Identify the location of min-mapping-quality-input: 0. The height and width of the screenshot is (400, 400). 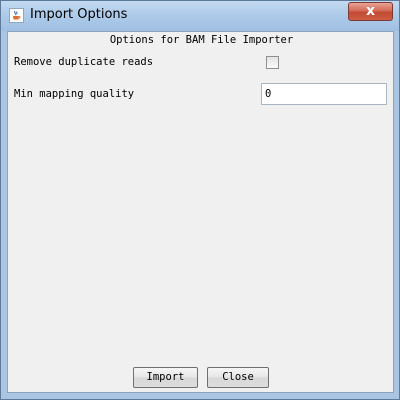
(324, 94).